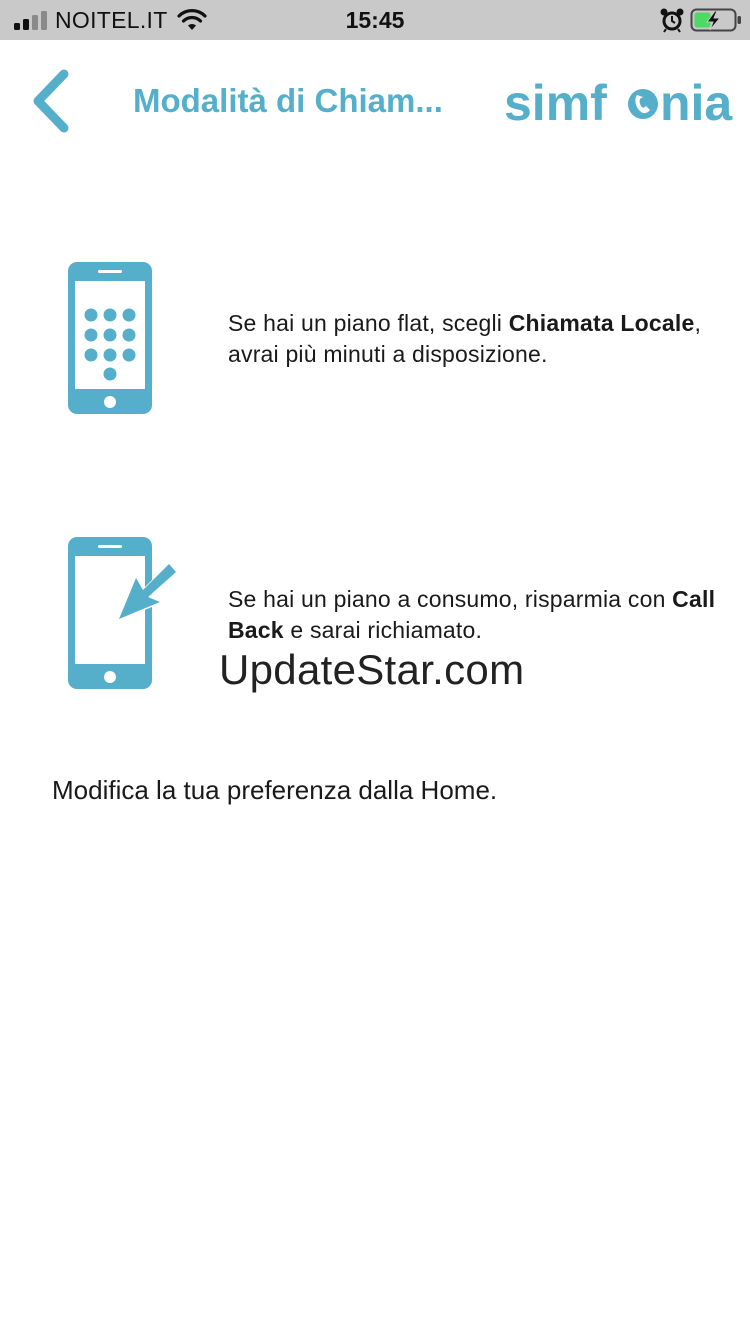  I want to click on preference-hint: Modifica la tua preferenza dalla Home., so click(275, 790).